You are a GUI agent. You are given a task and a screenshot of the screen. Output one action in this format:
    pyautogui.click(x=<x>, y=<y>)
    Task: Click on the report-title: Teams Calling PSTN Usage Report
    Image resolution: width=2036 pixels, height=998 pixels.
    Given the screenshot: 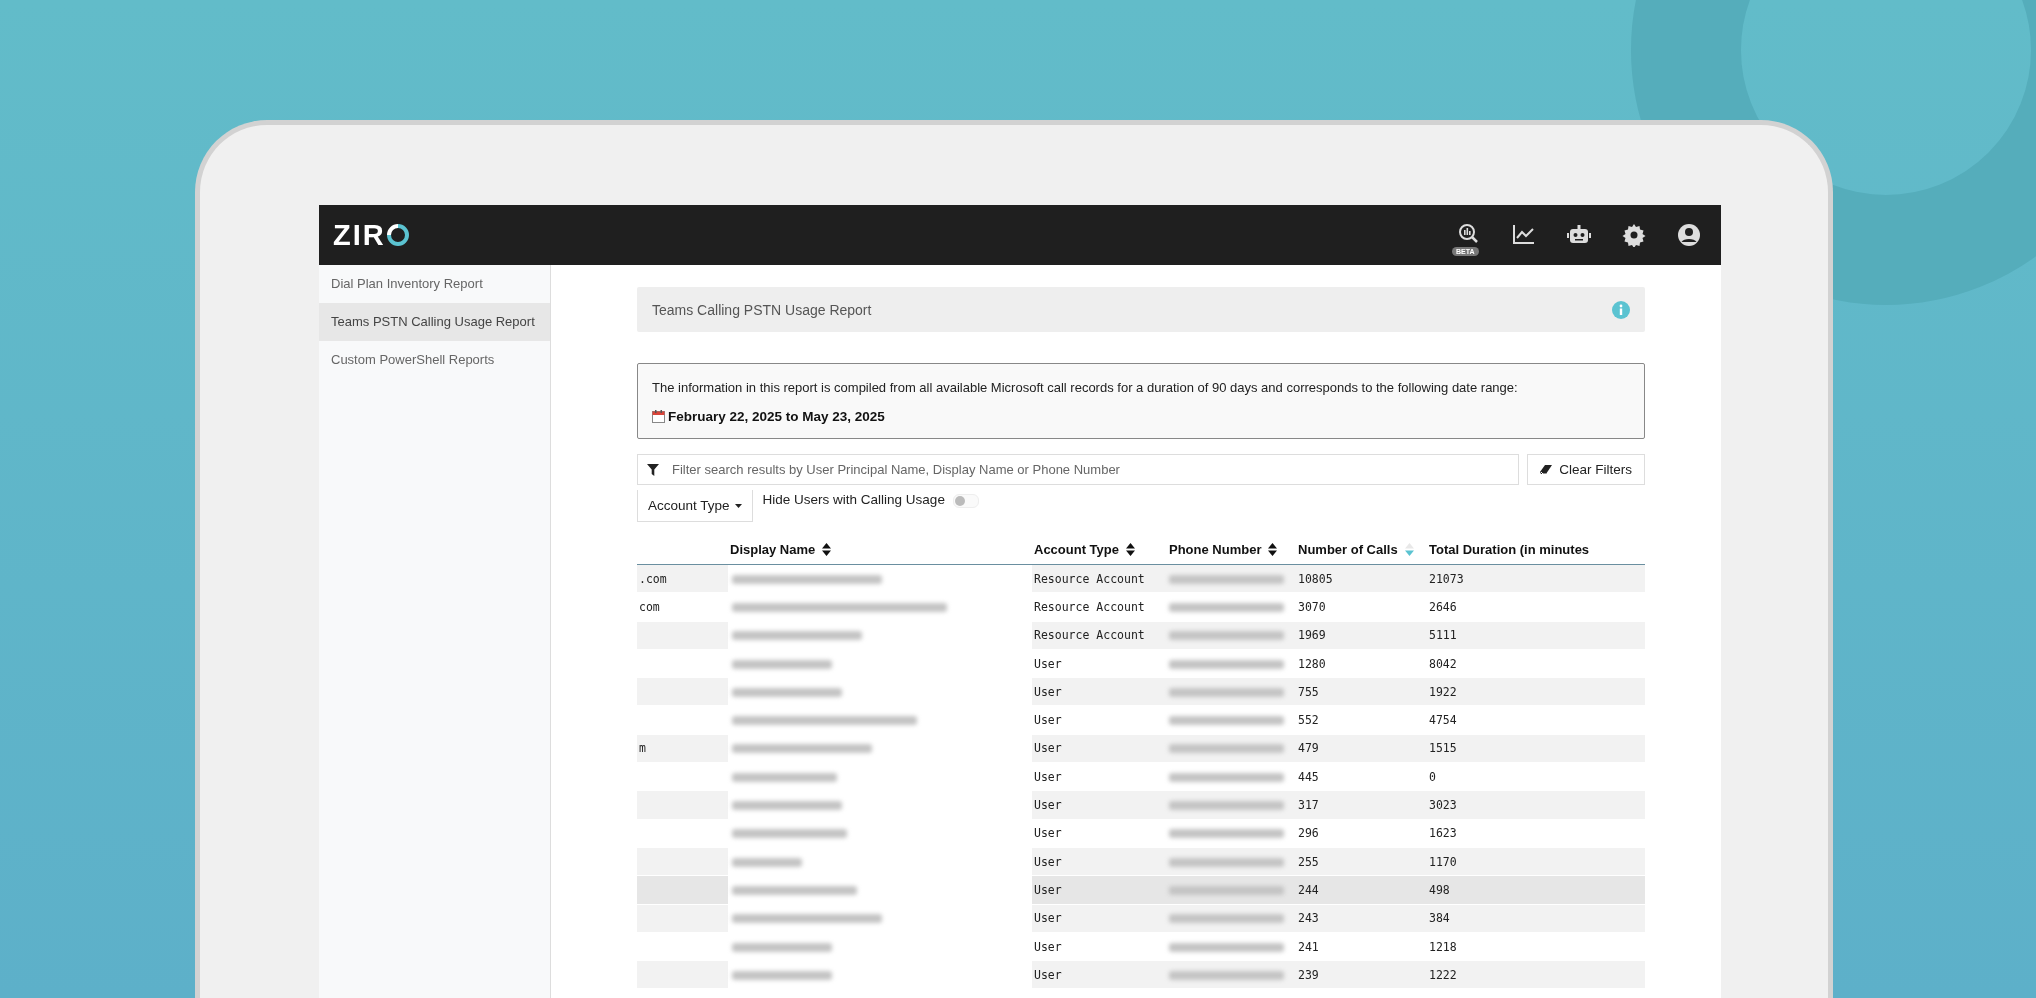 What is the action you would take?
    pyautogui.click(x=762, y=309)
    